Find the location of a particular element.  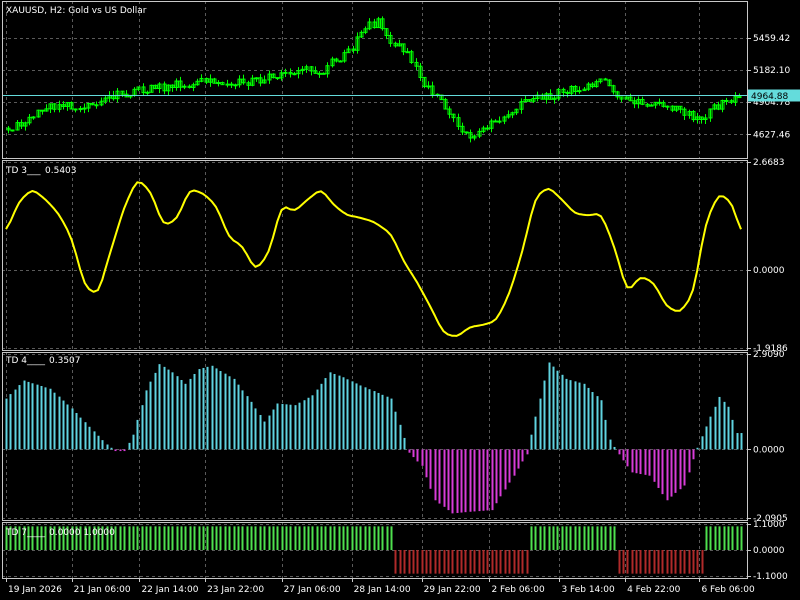

chart-title: XAUUSD, H2: Gold vs US Dollar is located at coordinates (76, 11).